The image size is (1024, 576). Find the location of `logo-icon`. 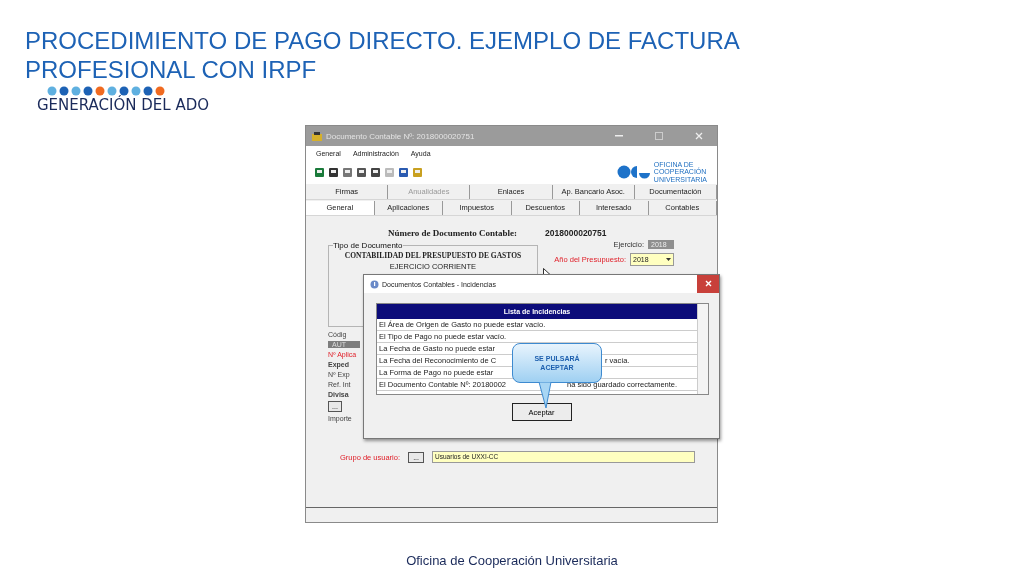

logo-icon is located at coordinates (633, 172).